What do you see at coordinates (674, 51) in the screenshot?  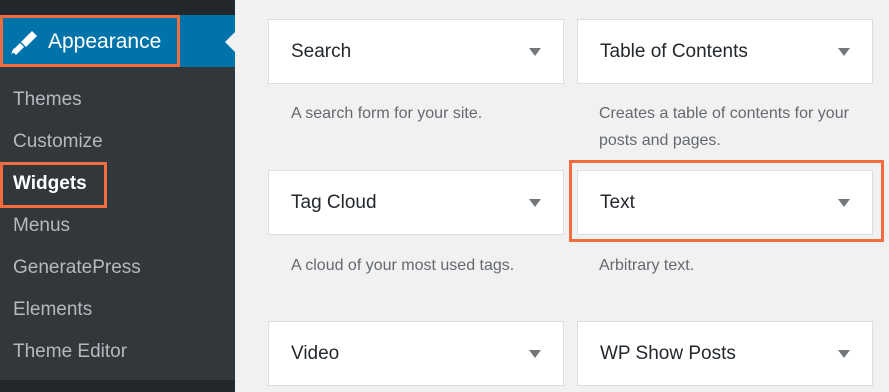 I see `widget-title: Table of Contents` at bounding box center [674, 51].